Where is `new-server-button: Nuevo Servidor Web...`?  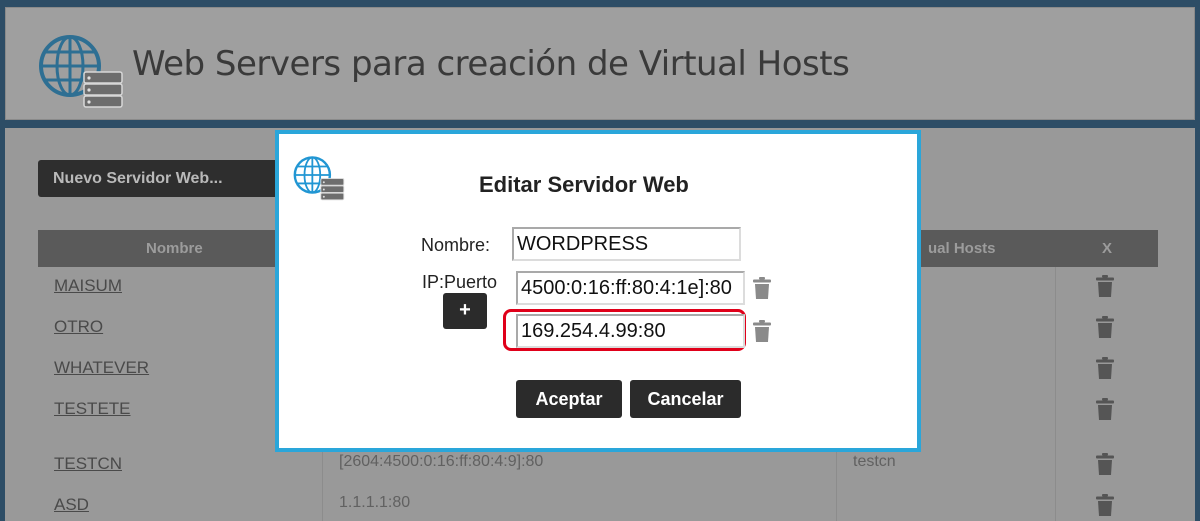 new-server-button: Nuevo Servidor Web... is located at coordinates (161, 178).